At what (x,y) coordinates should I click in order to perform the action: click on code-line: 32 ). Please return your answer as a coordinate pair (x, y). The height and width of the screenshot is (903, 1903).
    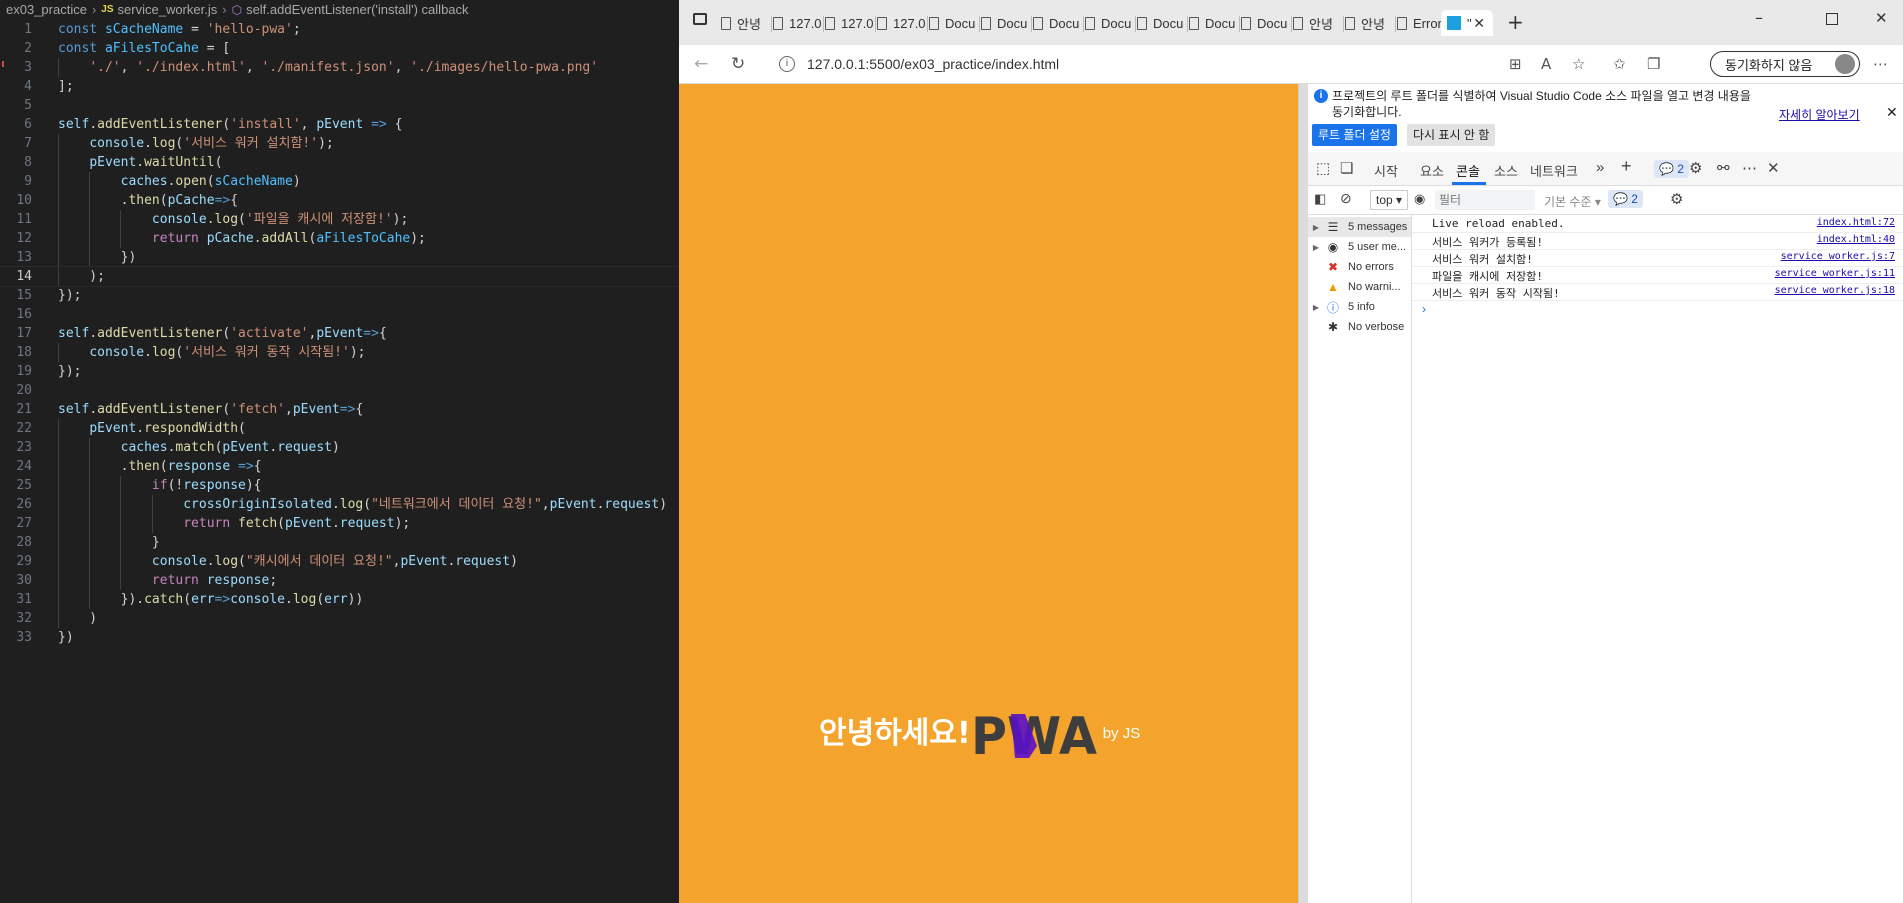
    Looking at the image, I should click on (339, 618).